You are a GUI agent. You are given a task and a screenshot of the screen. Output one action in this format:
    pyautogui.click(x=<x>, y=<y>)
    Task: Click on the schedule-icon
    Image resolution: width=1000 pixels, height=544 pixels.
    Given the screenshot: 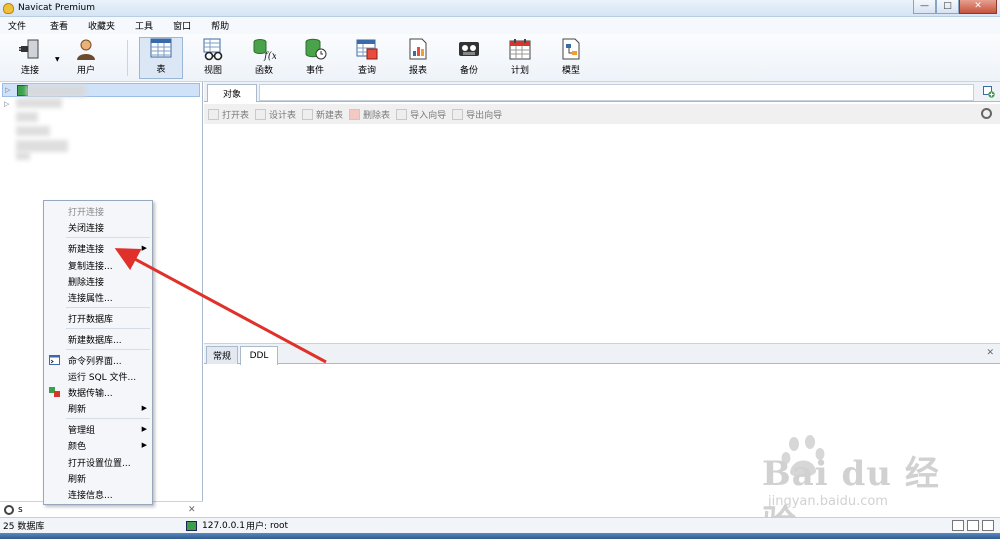 What is the action you would take?
    pyautogui.click(x=520, y=49)
    